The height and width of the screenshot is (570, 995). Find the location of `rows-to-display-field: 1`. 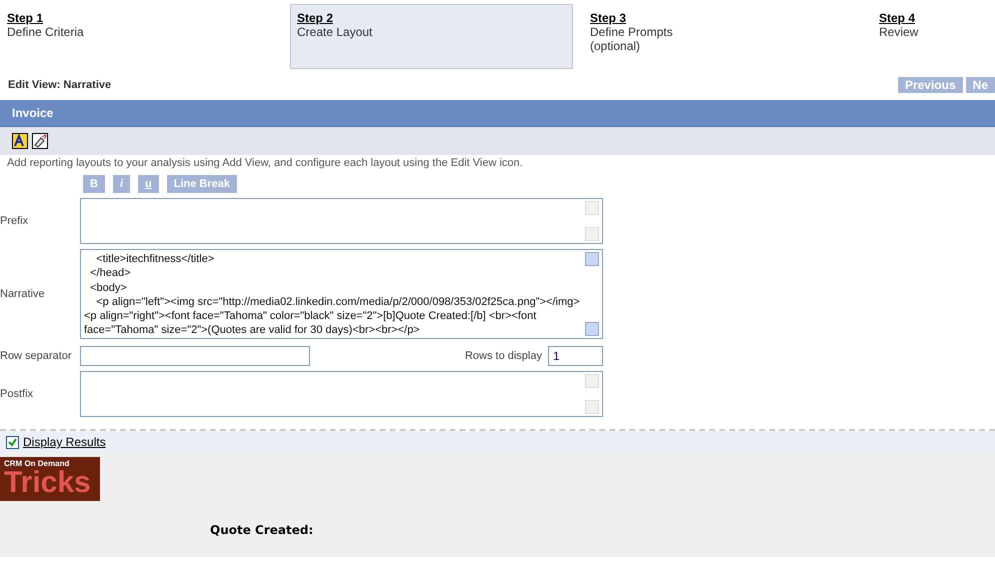

rows-to-display-field: 1 is located at coordinates (575, 356).